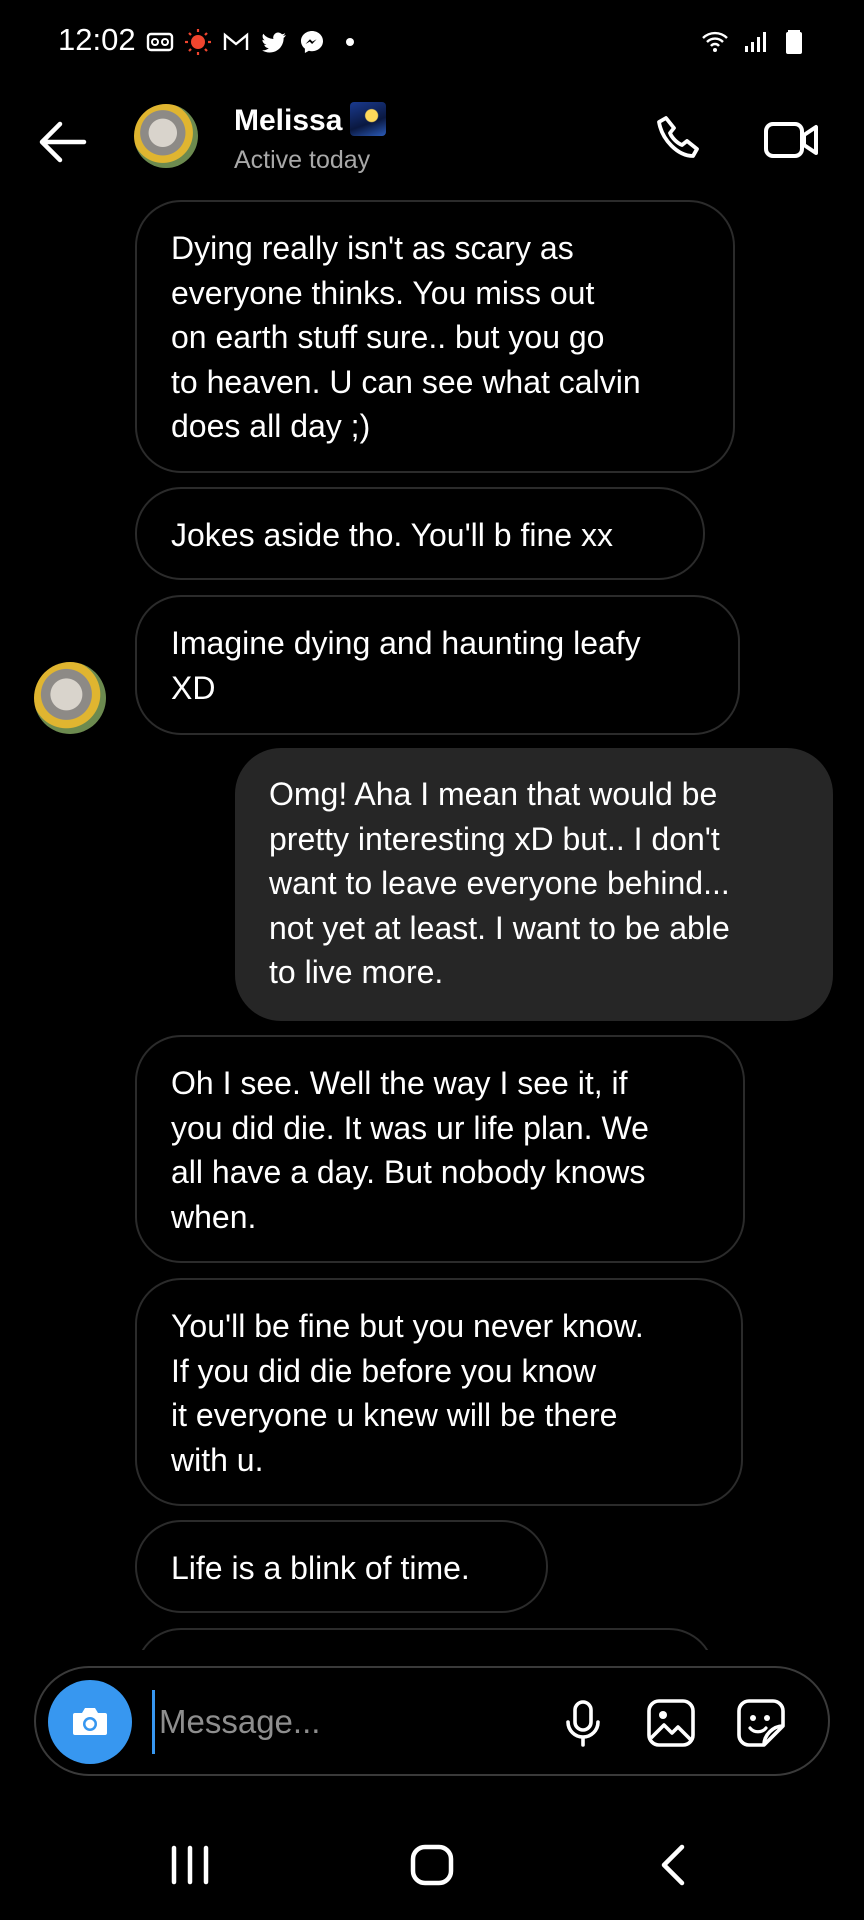  I want to click on voicemail-icon, so click(160, 42).